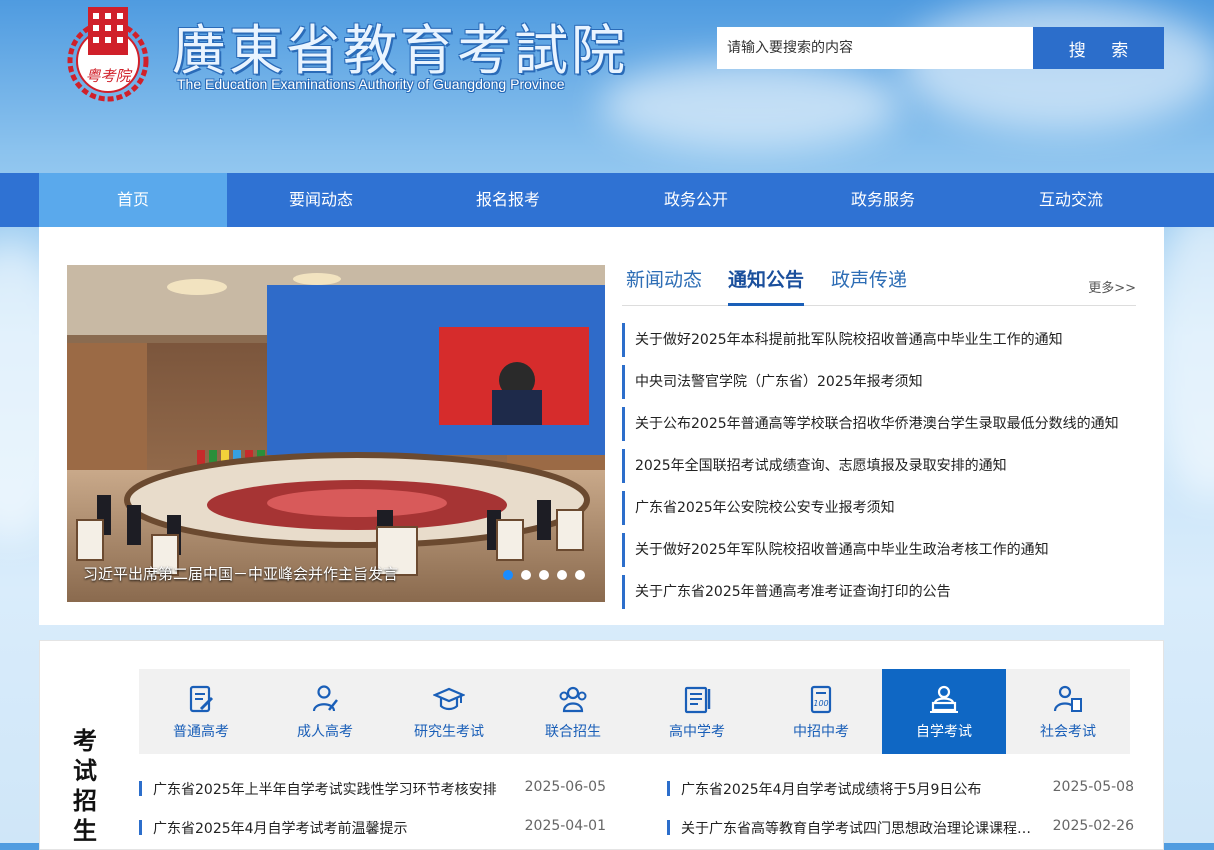 This screenshot has width=1214, height=850. Describe the element at coordinates (240, 573) in the screenshot. I see `carousel-caption: 习近平出席第二届中国－中亚峰会并作主旨发言` at that location.